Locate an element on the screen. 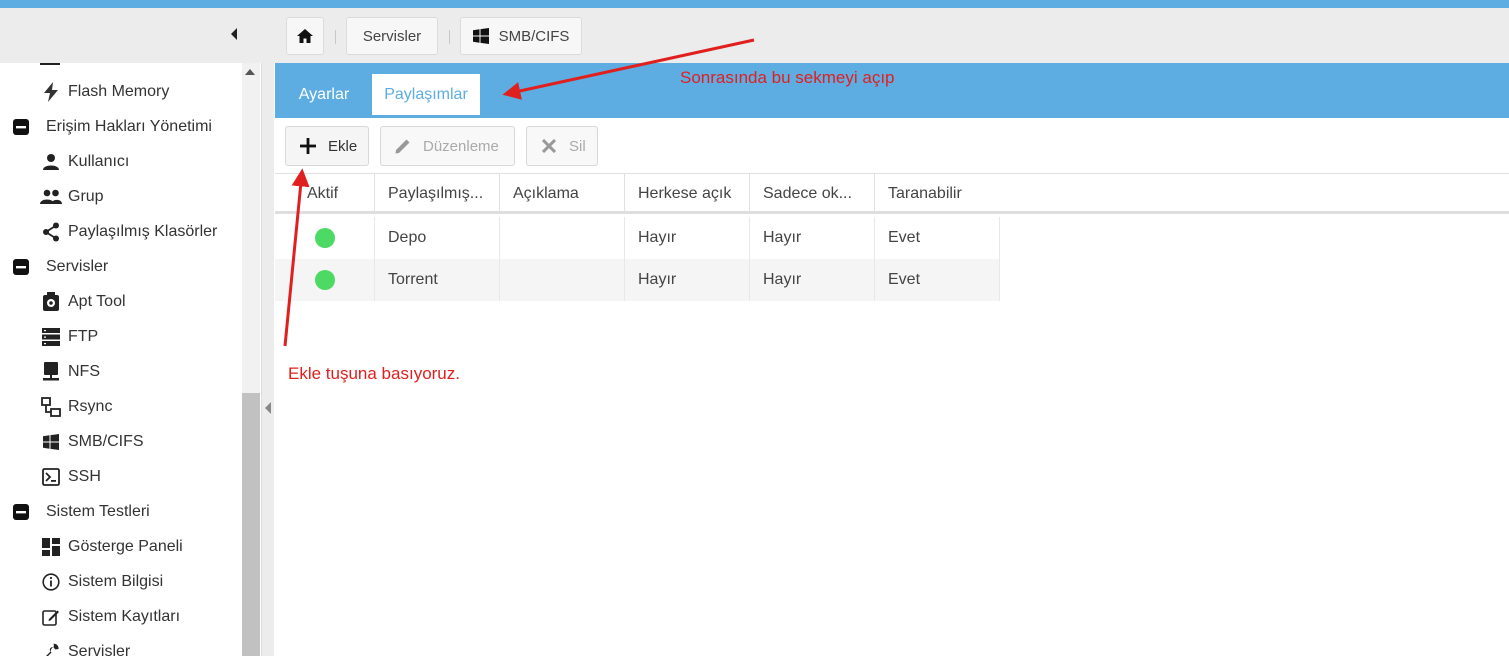 The width and height of the screenshot is (1509, 656). sidebar-item-flash-memory: Flash Memory is located at coordinates (121, 91).